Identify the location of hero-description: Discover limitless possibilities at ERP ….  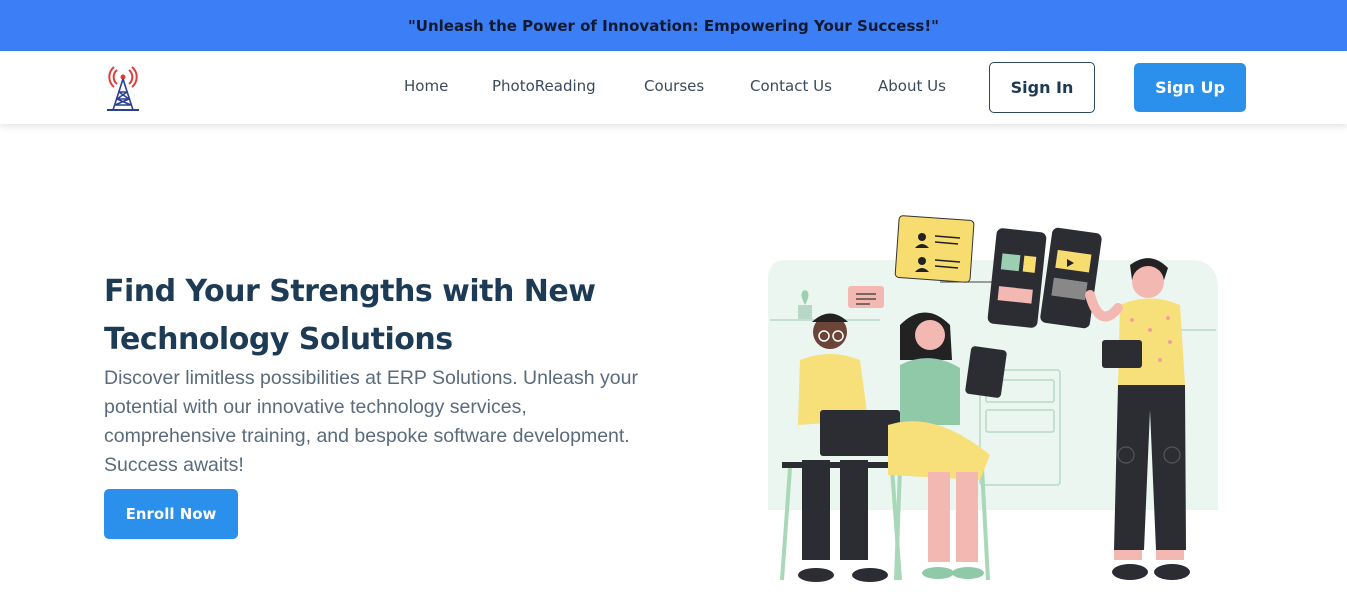
(371, 421).